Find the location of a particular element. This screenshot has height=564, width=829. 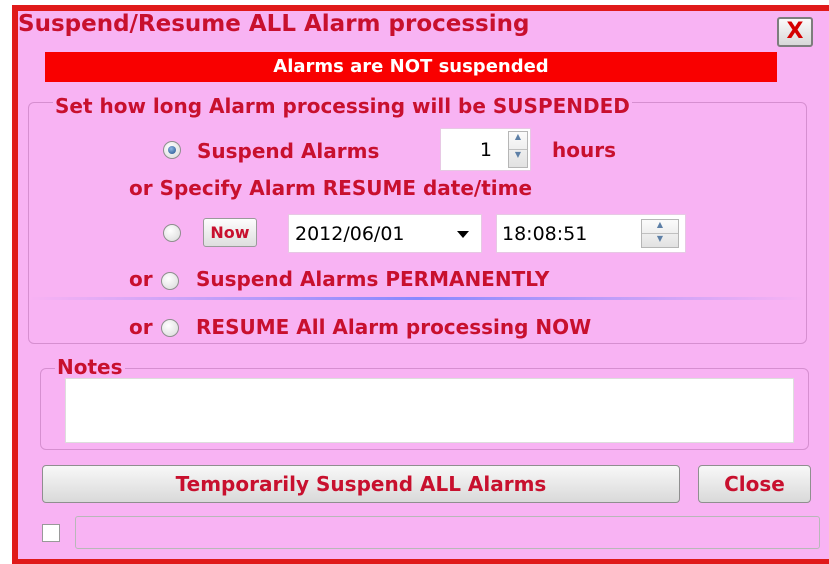

hours-decrement-button: ▼ is located at coordinates (518, 159).